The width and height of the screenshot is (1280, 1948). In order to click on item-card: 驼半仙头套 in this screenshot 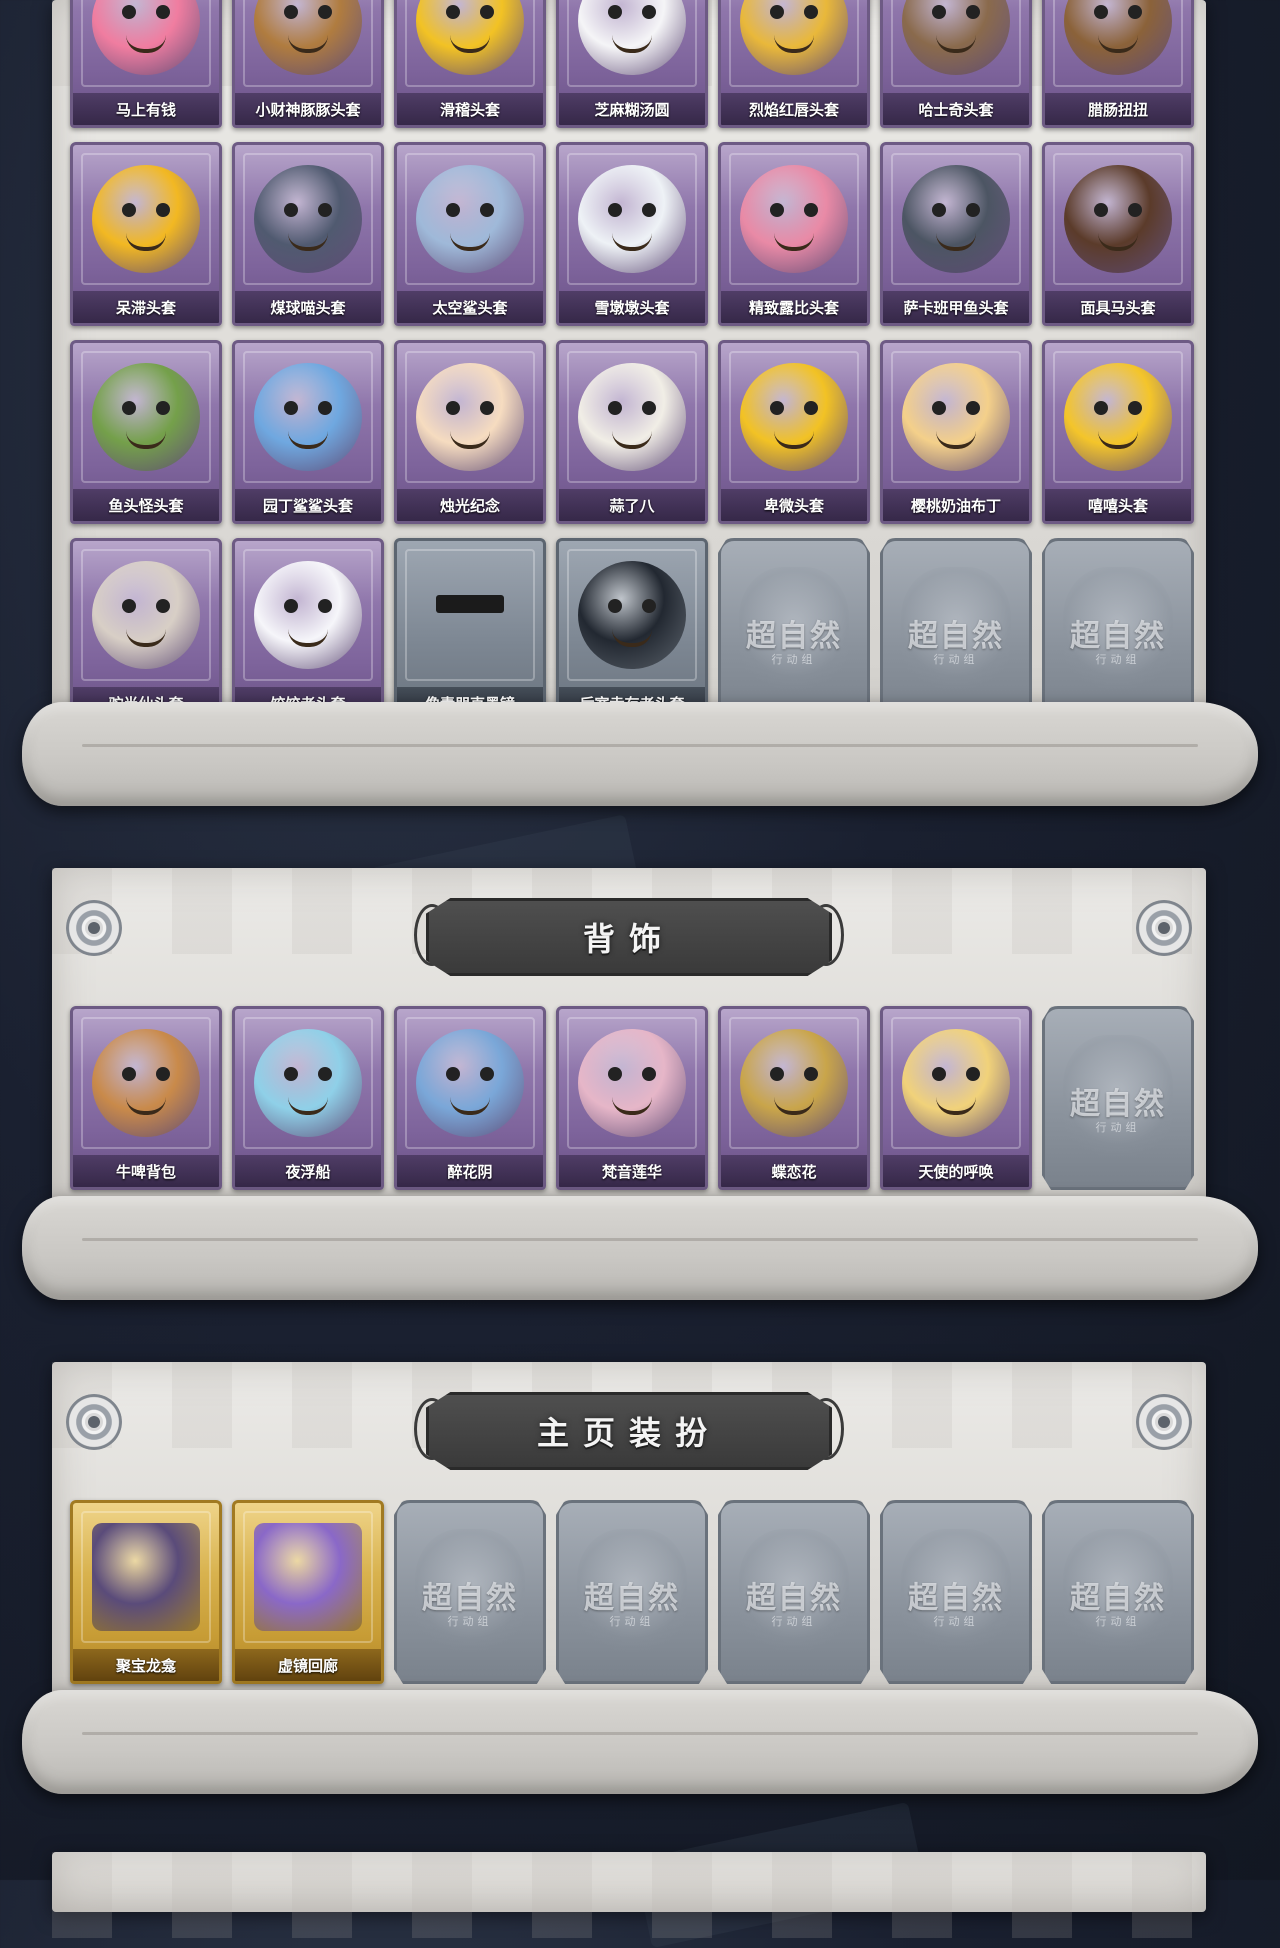, I will do `click(146, 630)`.